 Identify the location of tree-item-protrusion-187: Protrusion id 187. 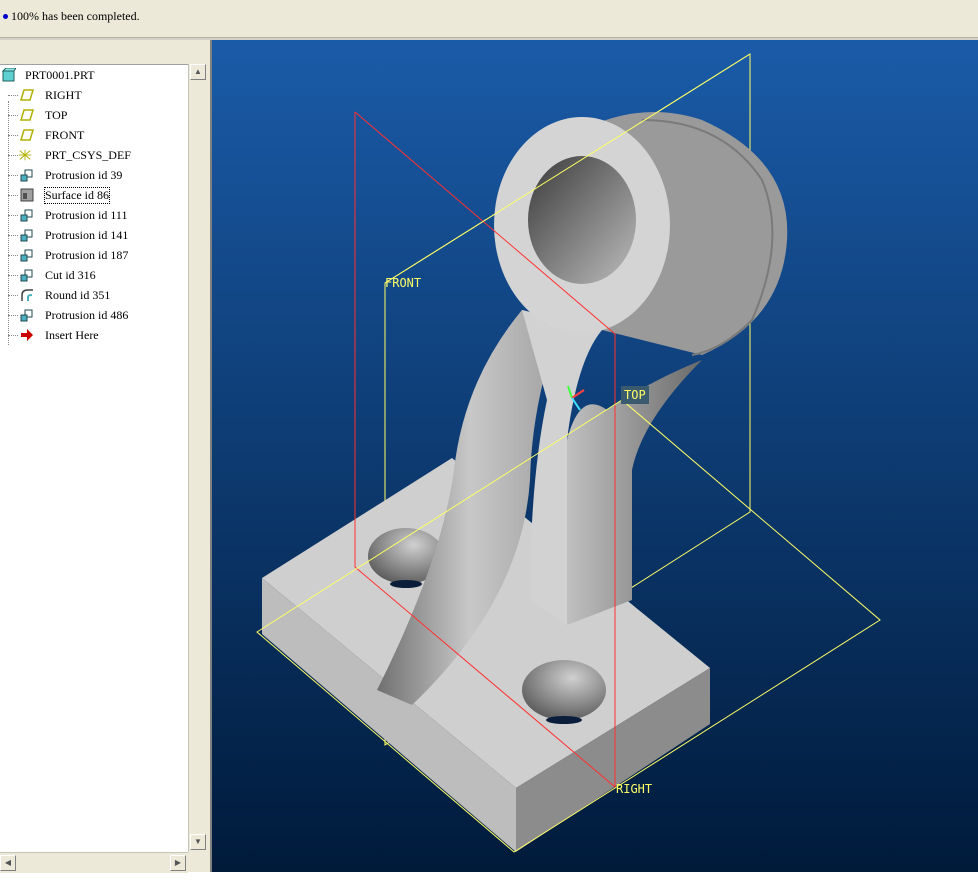
(94, 255).